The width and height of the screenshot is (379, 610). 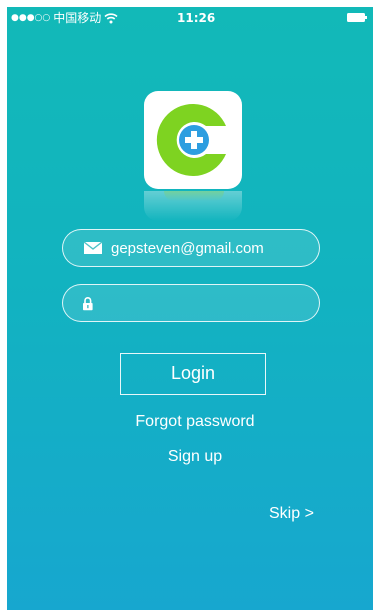 I want to click on status-time: 11:26, so click(x=196, y=18).